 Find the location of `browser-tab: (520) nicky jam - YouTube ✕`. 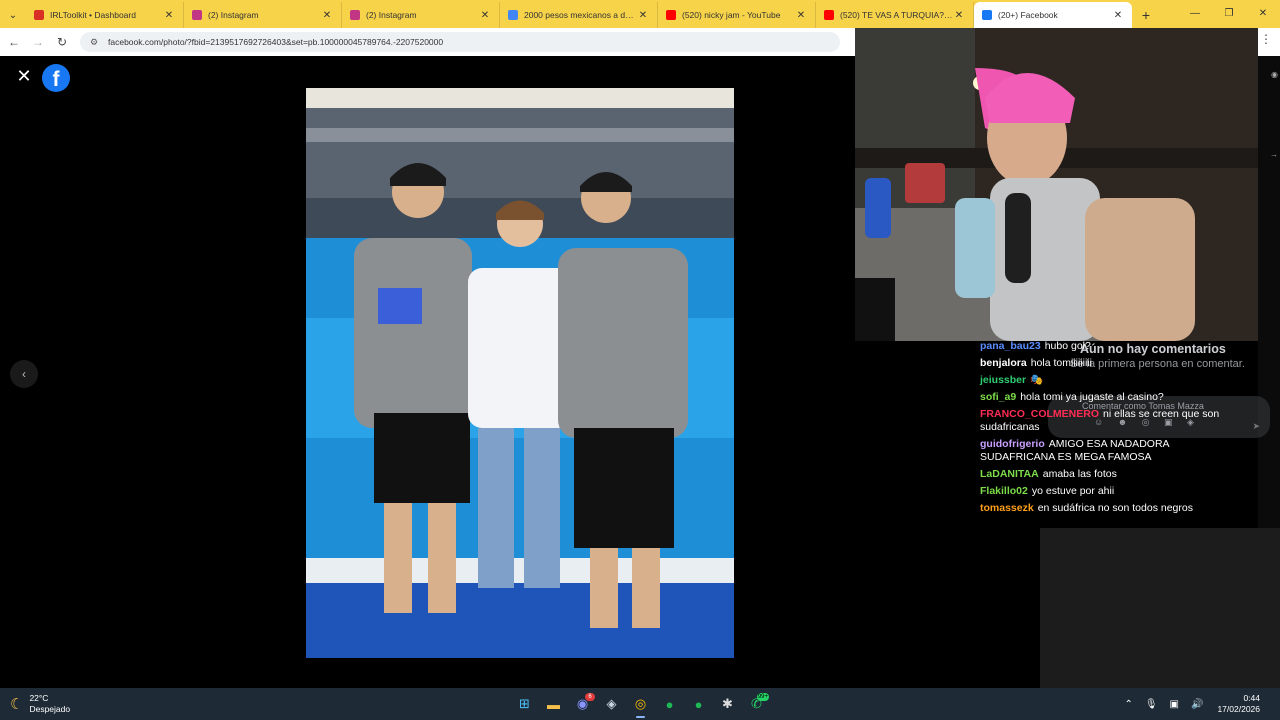

browser-tab: (520) nicky jam - YouTube ✕ is located at coordinates (737, 15).